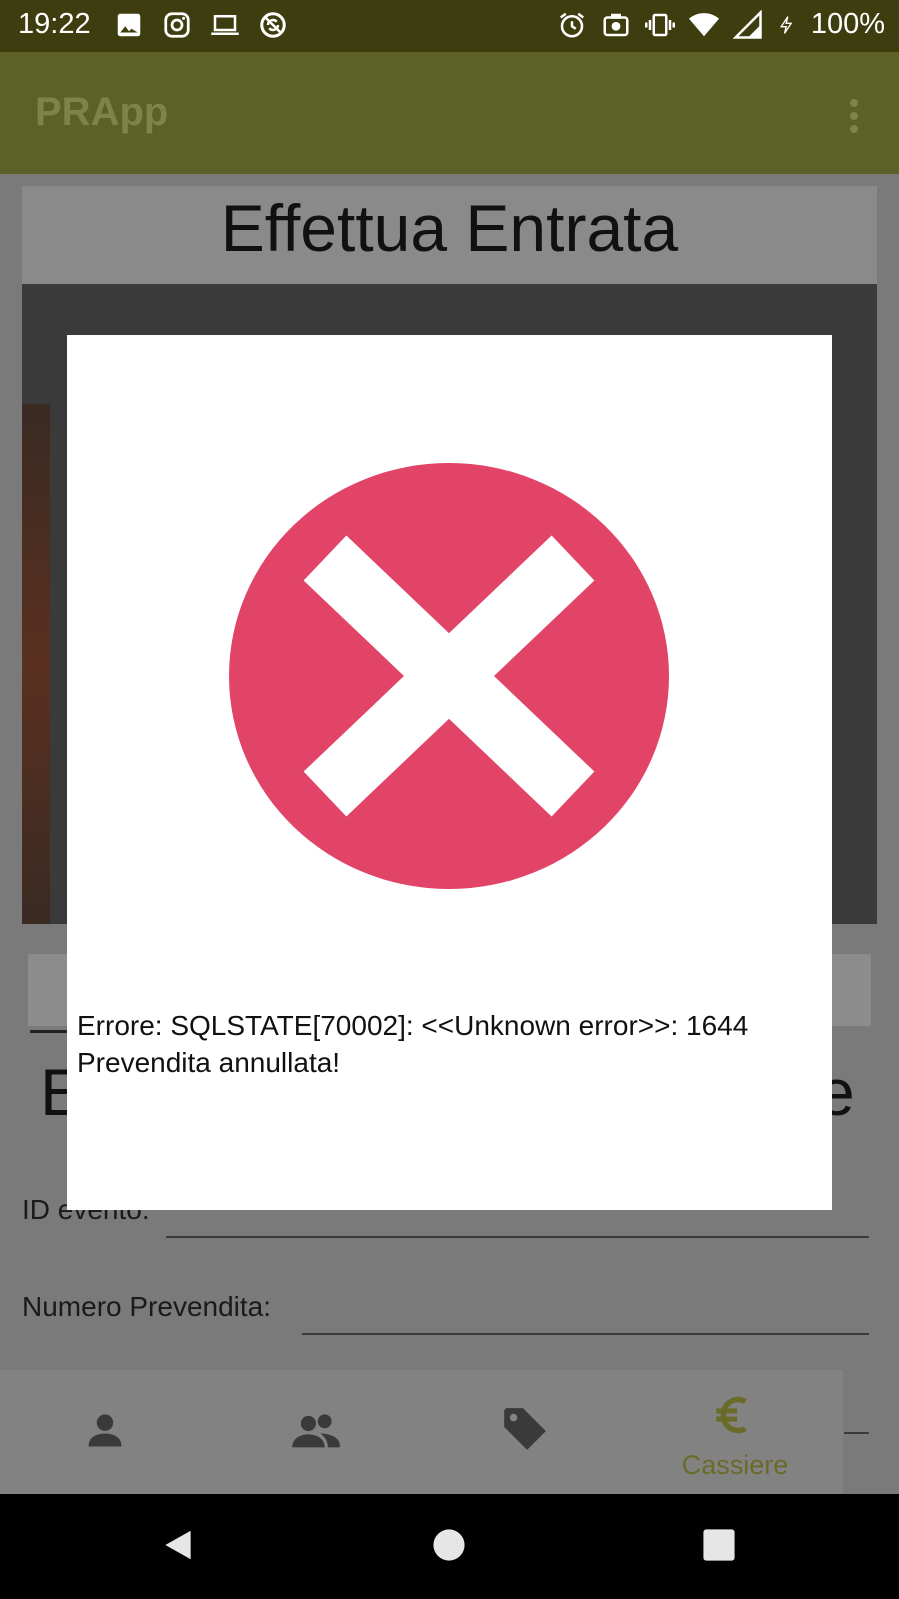 This screenshot has height=1599, width=899. Describe the element at coordinates (747, 24) in the screenshot. I see `signal-icon` at that location.